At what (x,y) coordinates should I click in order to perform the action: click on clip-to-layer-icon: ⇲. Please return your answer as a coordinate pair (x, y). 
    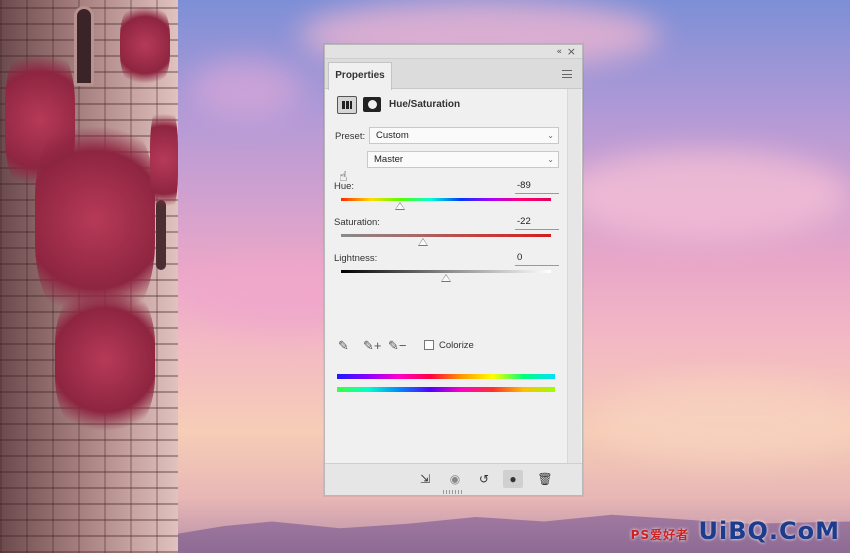
    Looking at the image, I should click on (425, 479).